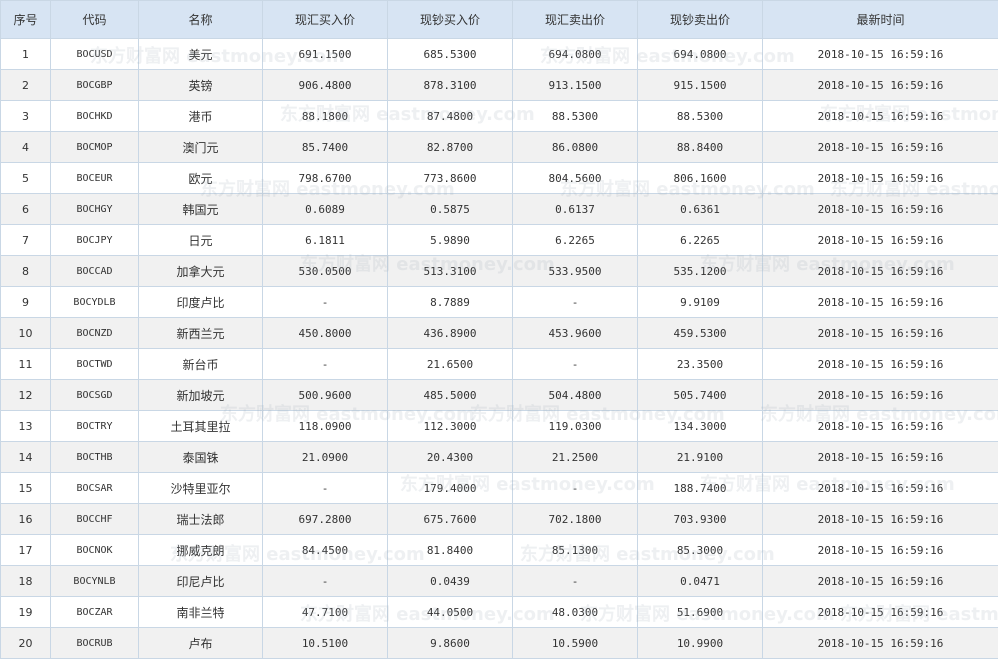  What do you see at coordinates (201, 488) in the screenshot?
I see `cell-name: 沙特里亚尔` at bounding box center [201, 488].